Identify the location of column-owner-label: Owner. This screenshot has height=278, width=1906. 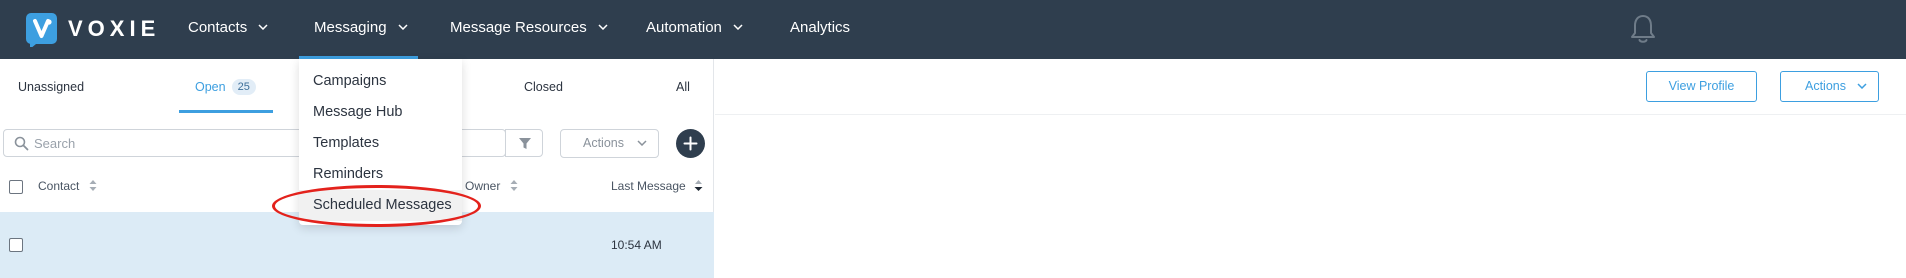
(483, 186).